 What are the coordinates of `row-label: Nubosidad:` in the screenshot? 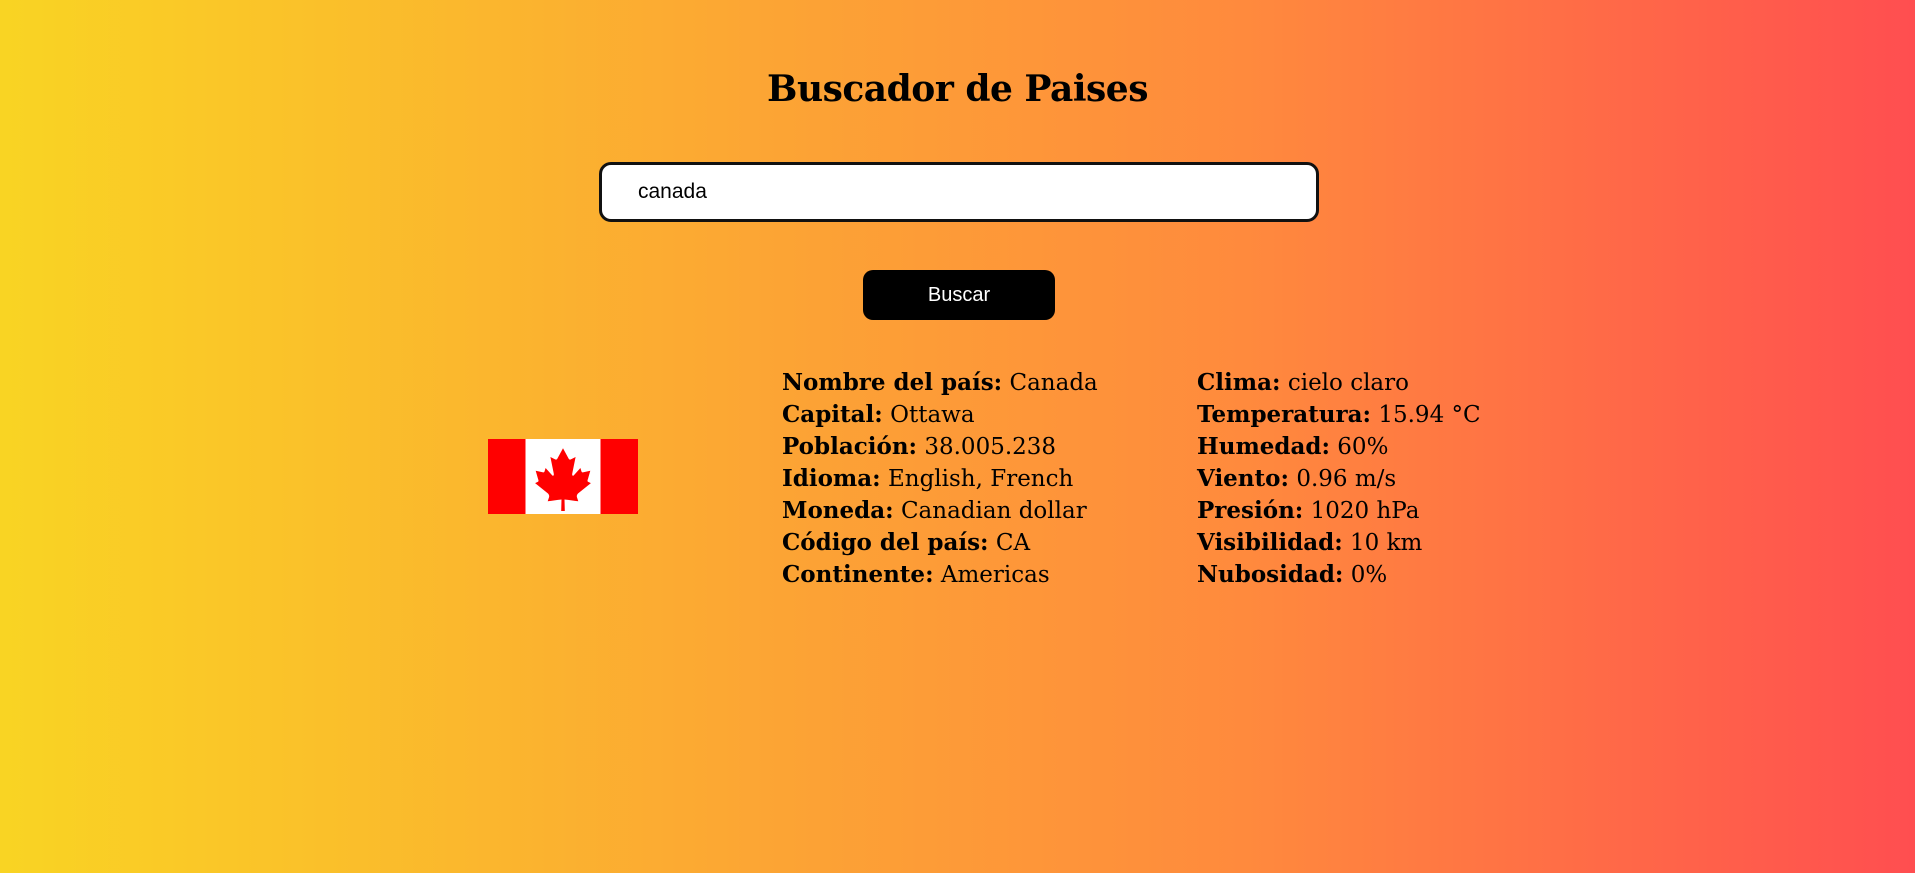 It's located at (1270, 574).